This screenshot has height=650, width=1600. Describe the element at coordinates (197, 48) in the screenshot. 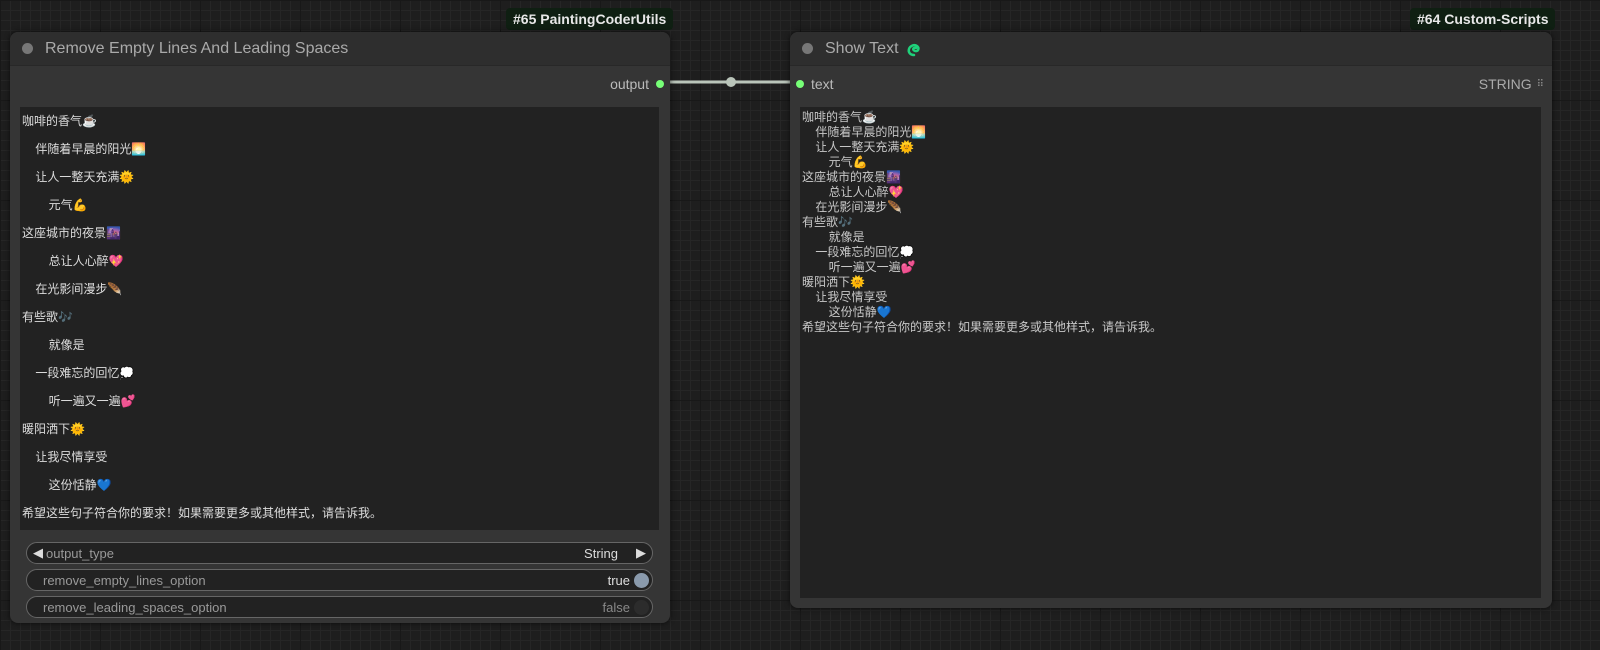

I see `node-title: Remove Empty Lines And Leading Spaces` at that location.